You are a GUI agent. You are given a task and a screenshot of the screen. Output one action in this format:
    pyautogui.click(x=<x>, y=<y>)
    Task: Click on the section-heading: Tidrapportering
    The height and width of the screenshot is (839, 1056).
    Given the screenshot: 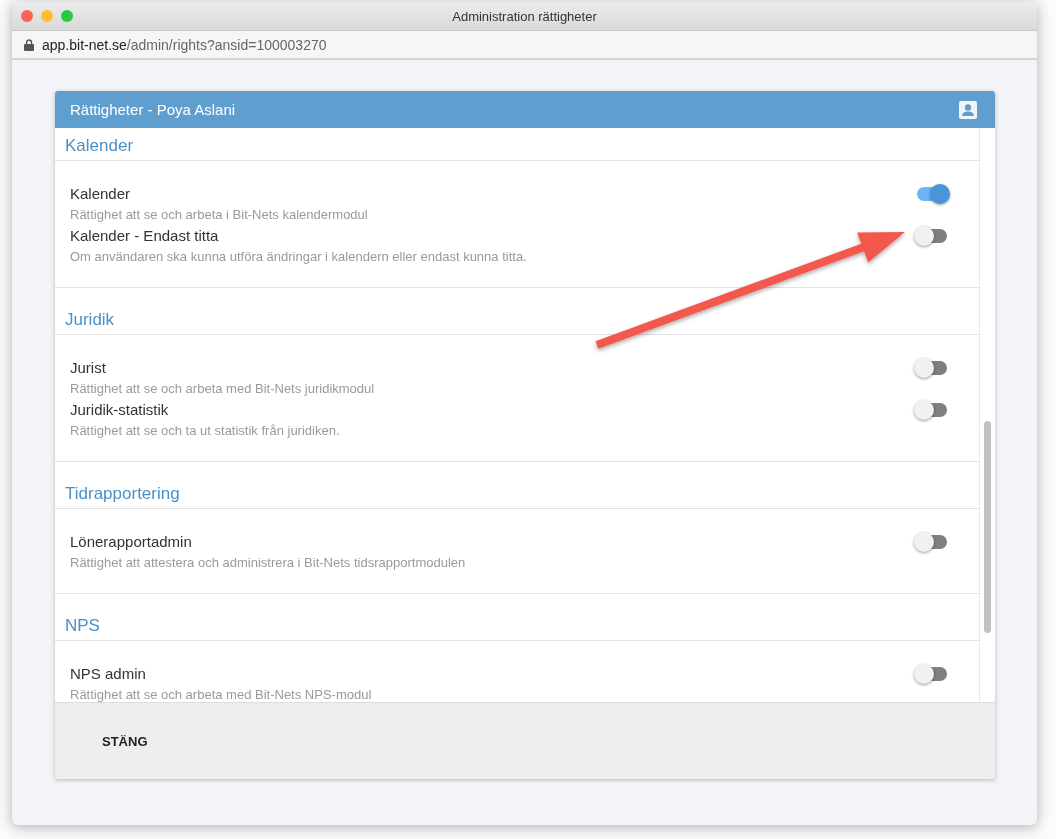 What is the action you would take?
    pyautogui.click(x=517, y=485)
    